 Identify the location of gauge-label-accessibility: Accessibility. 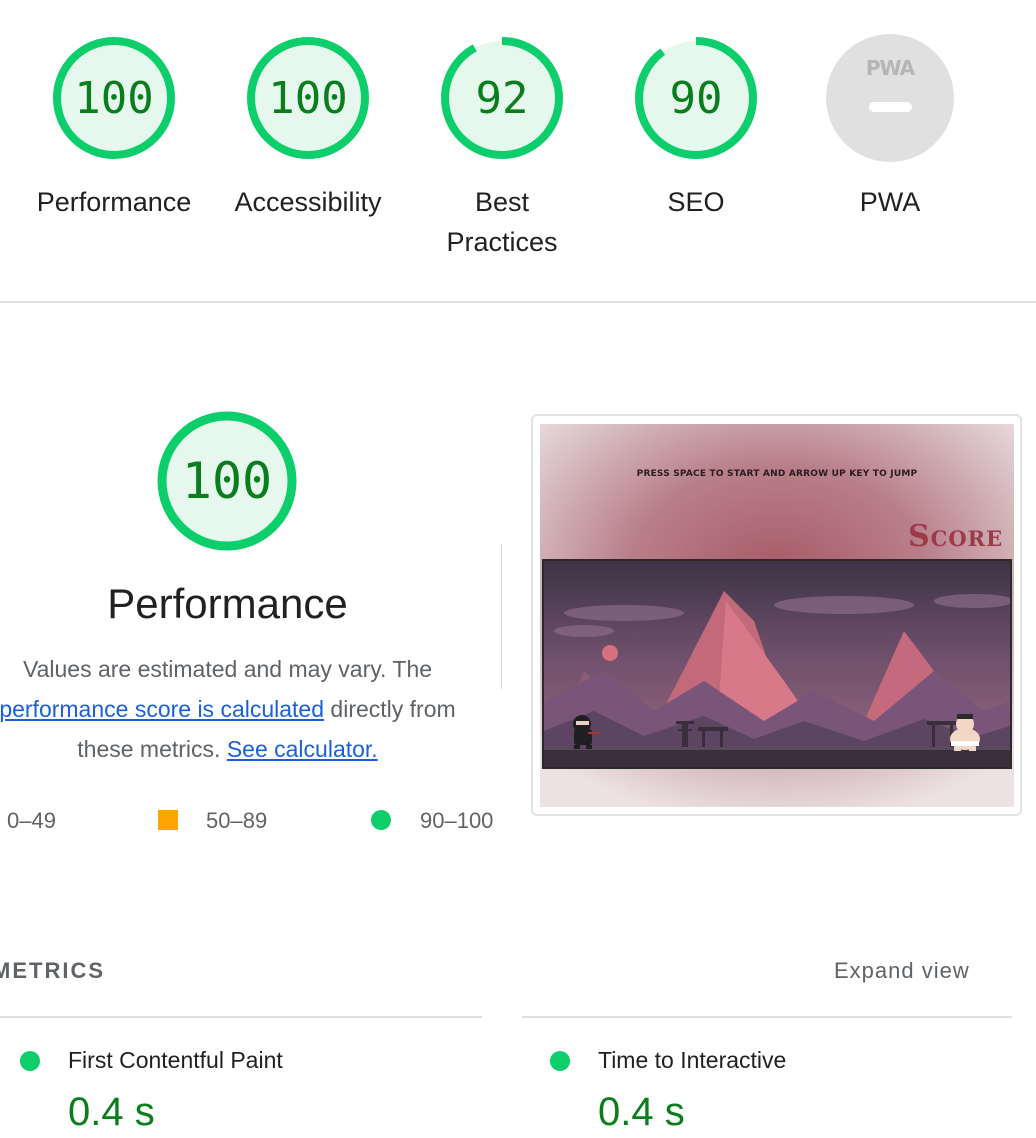
(308, 202).